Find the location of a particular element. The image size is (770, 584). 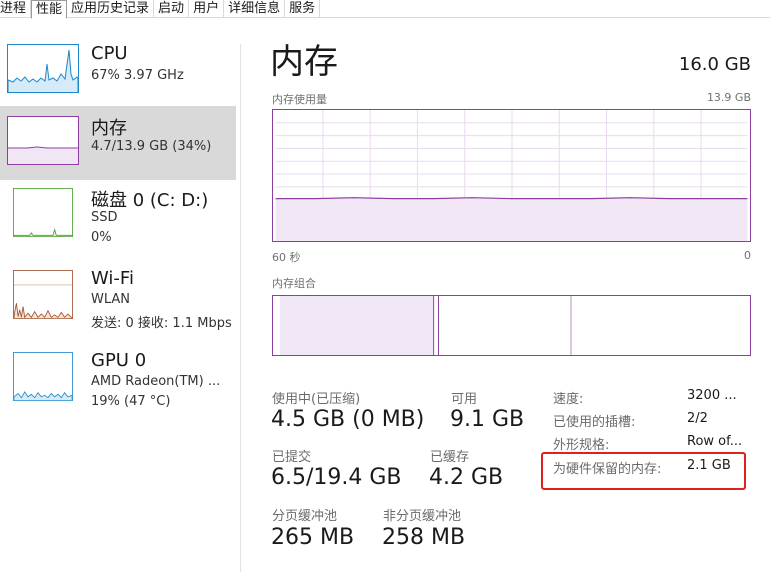

usage-graph-max: 13.9 GB is located at coordinates (728, 97).